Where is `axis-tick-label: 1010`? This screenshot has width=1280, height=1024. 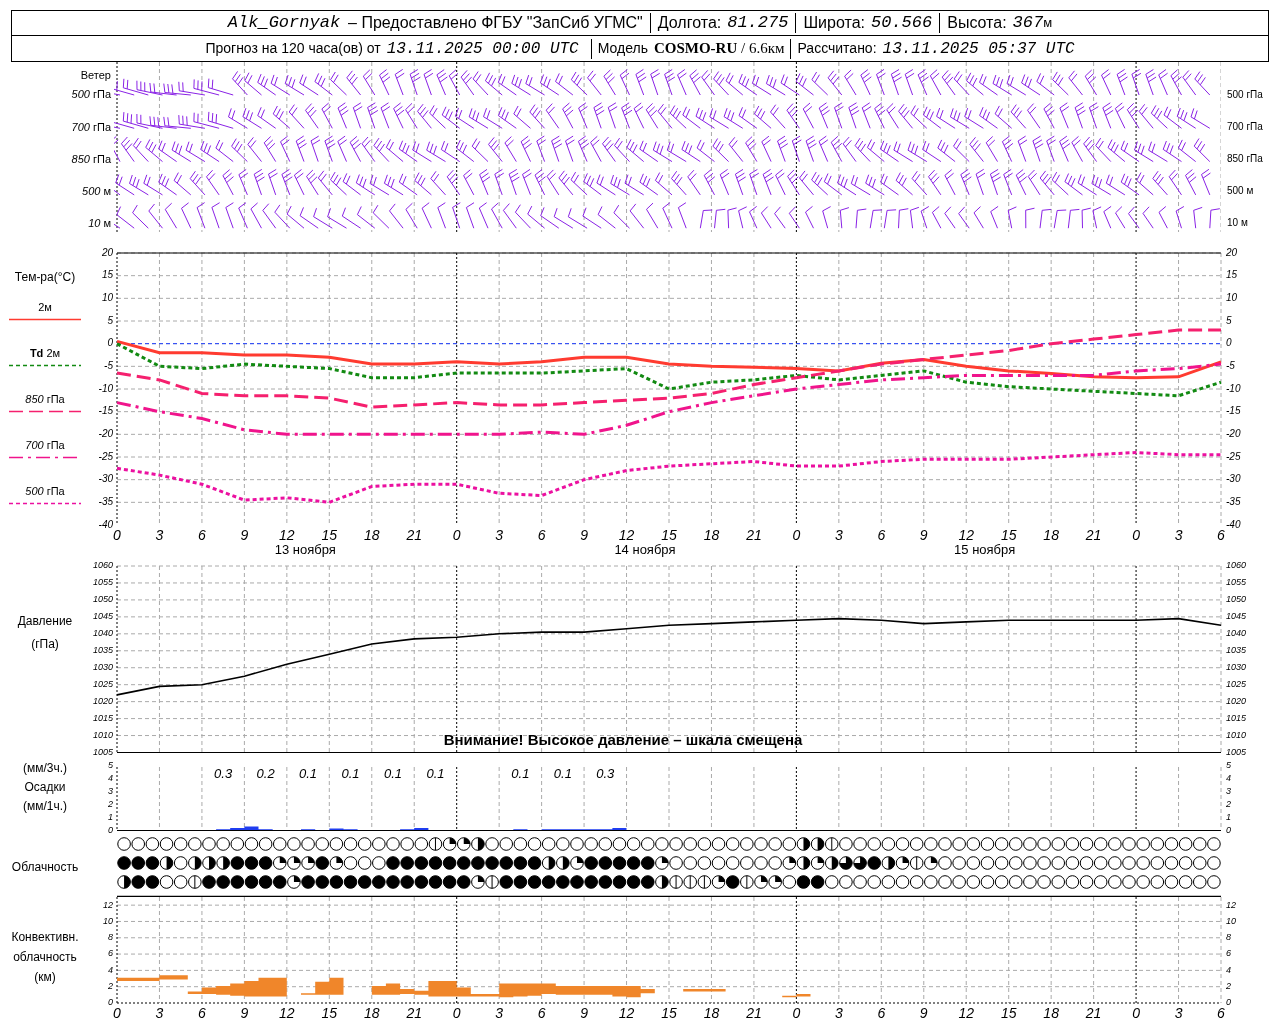
axis-tick-label: 1010 is located at coordinates (102, 734).